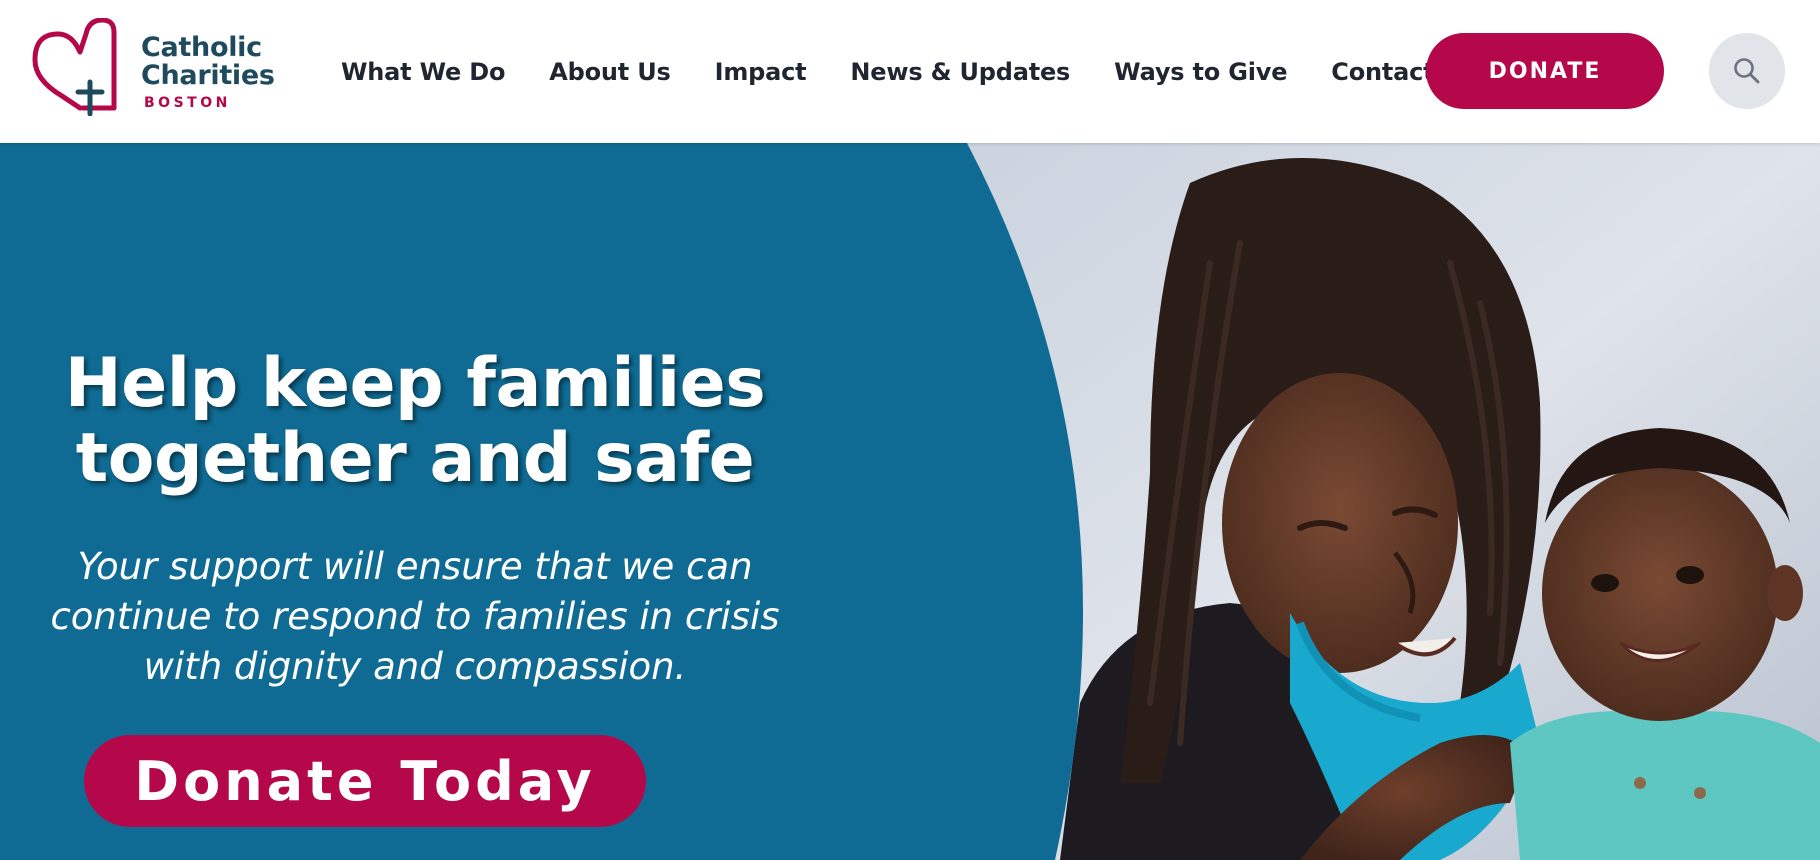 The width and height of the screenshot is (1820, 860). I want to click on search-icon, so click(1747, 71).